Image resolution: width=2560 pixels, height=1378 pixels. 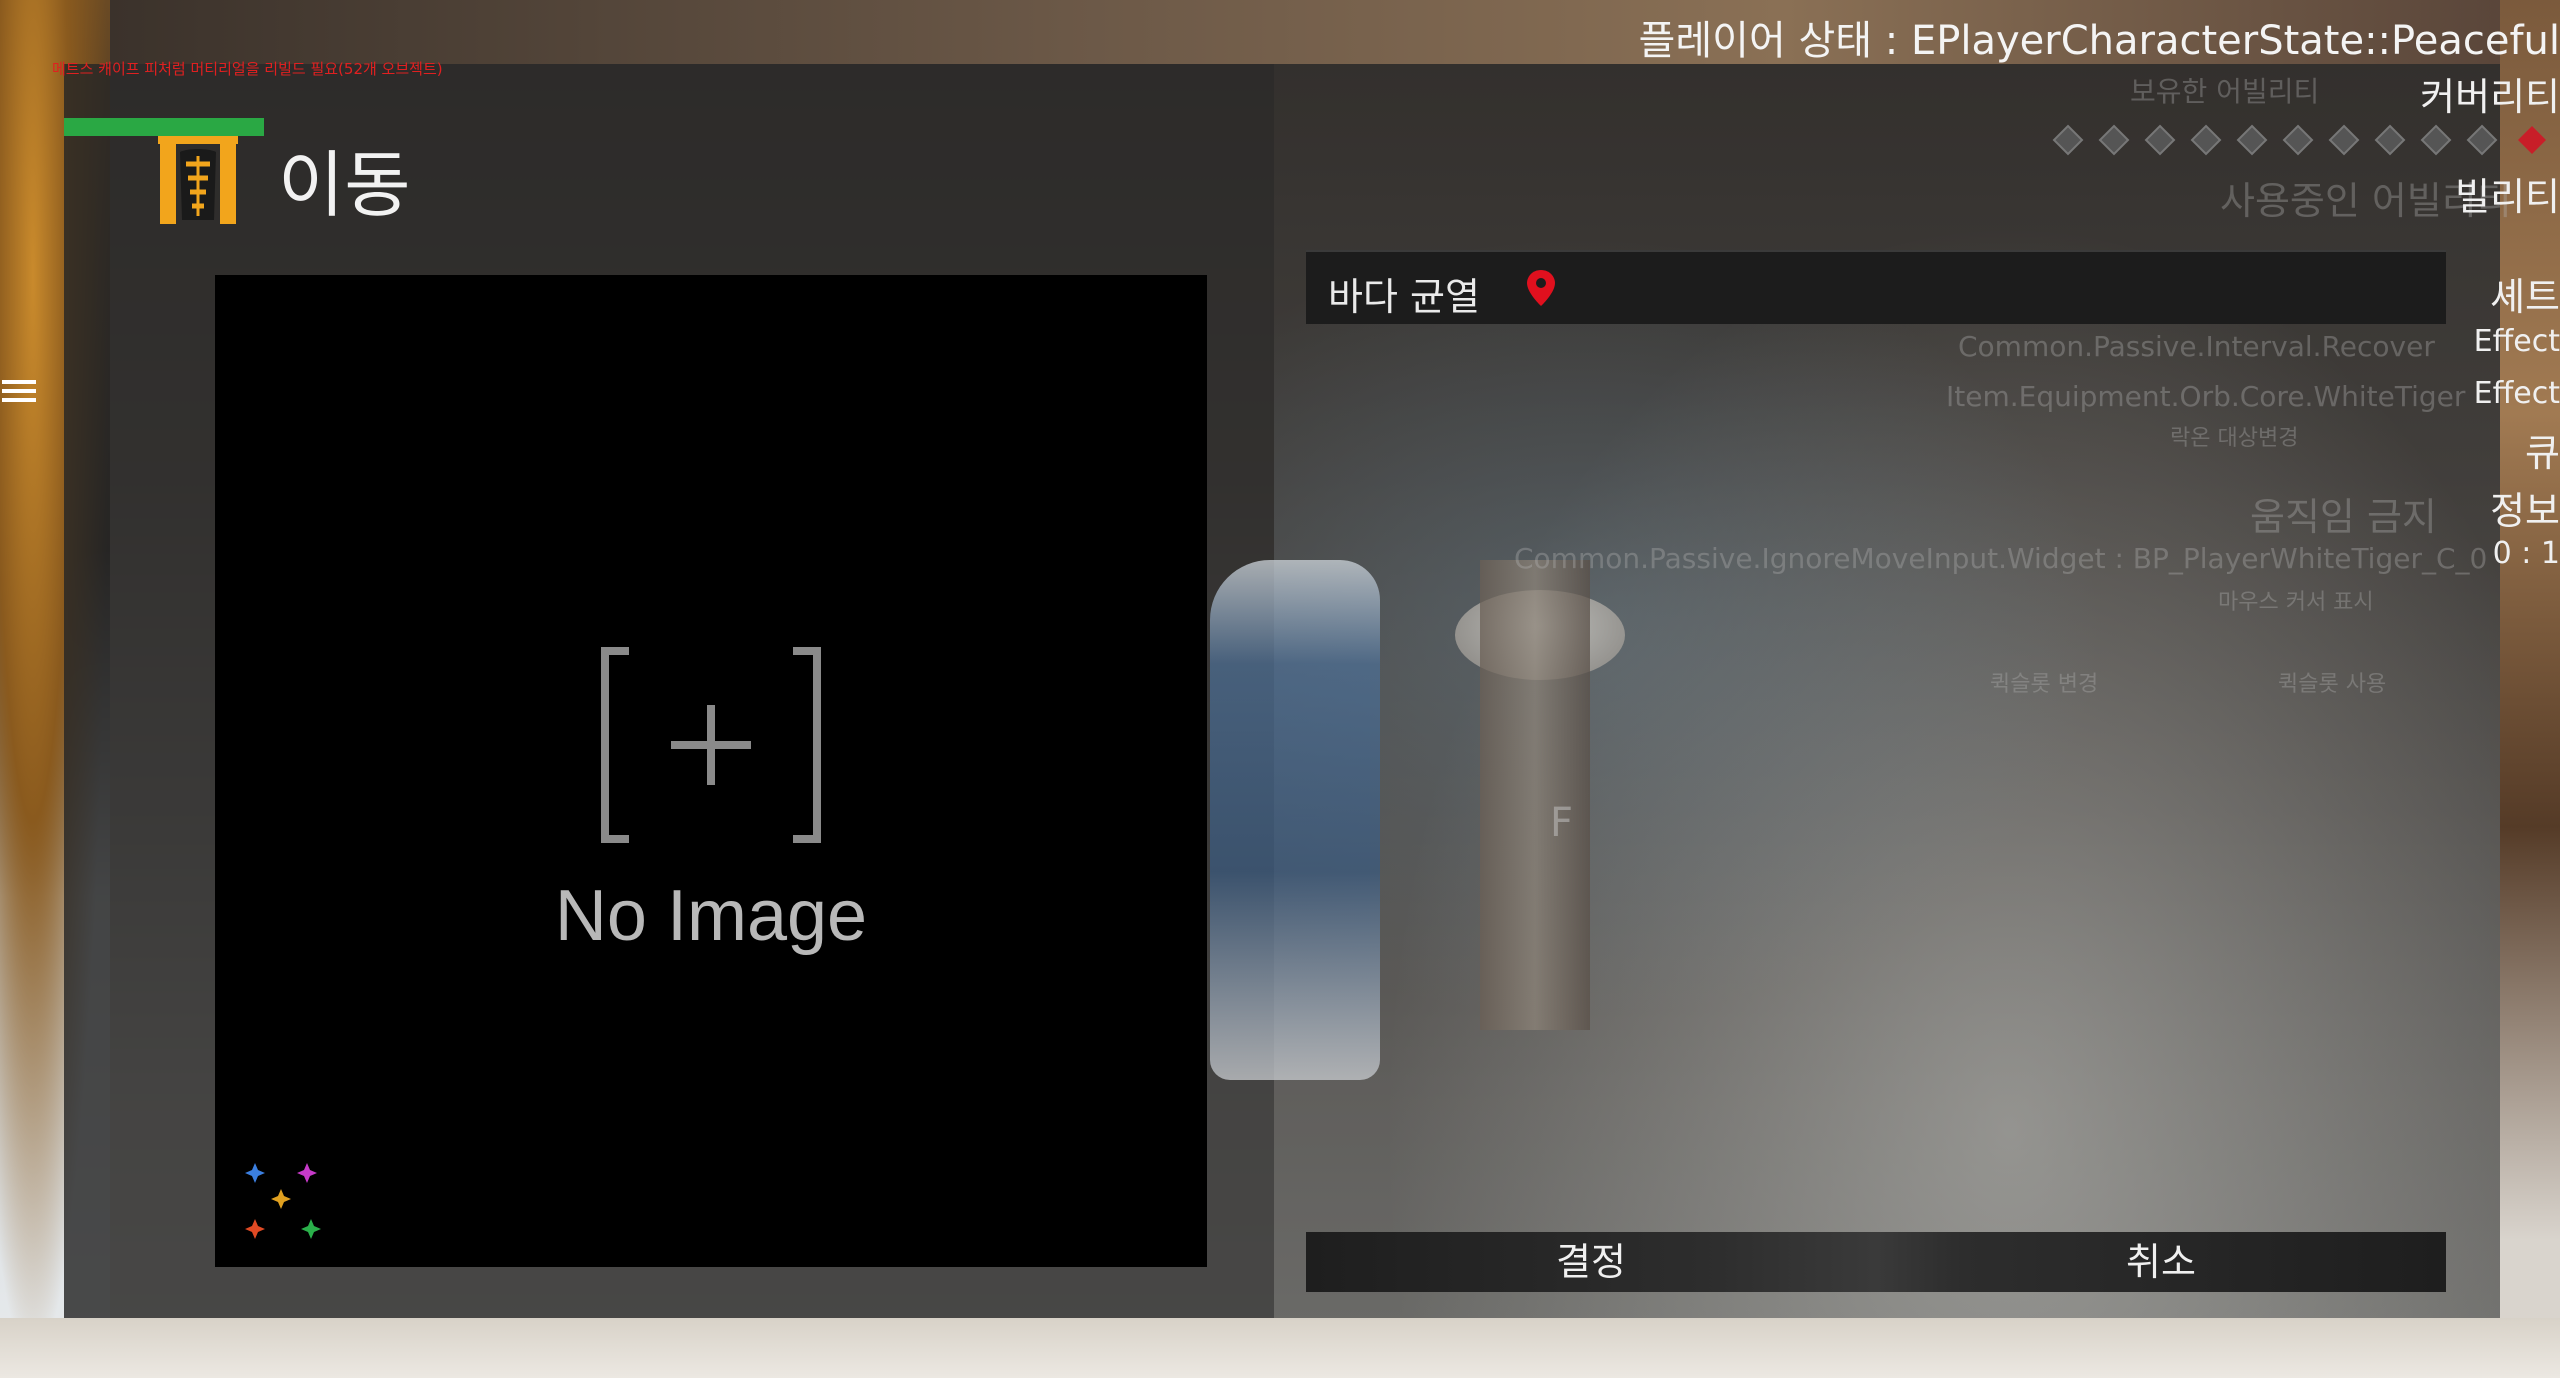 What do you see at coordinates (1541, 288) in the screenshot?
I see `map-pin-icon` at bounding box center [1541, 288].